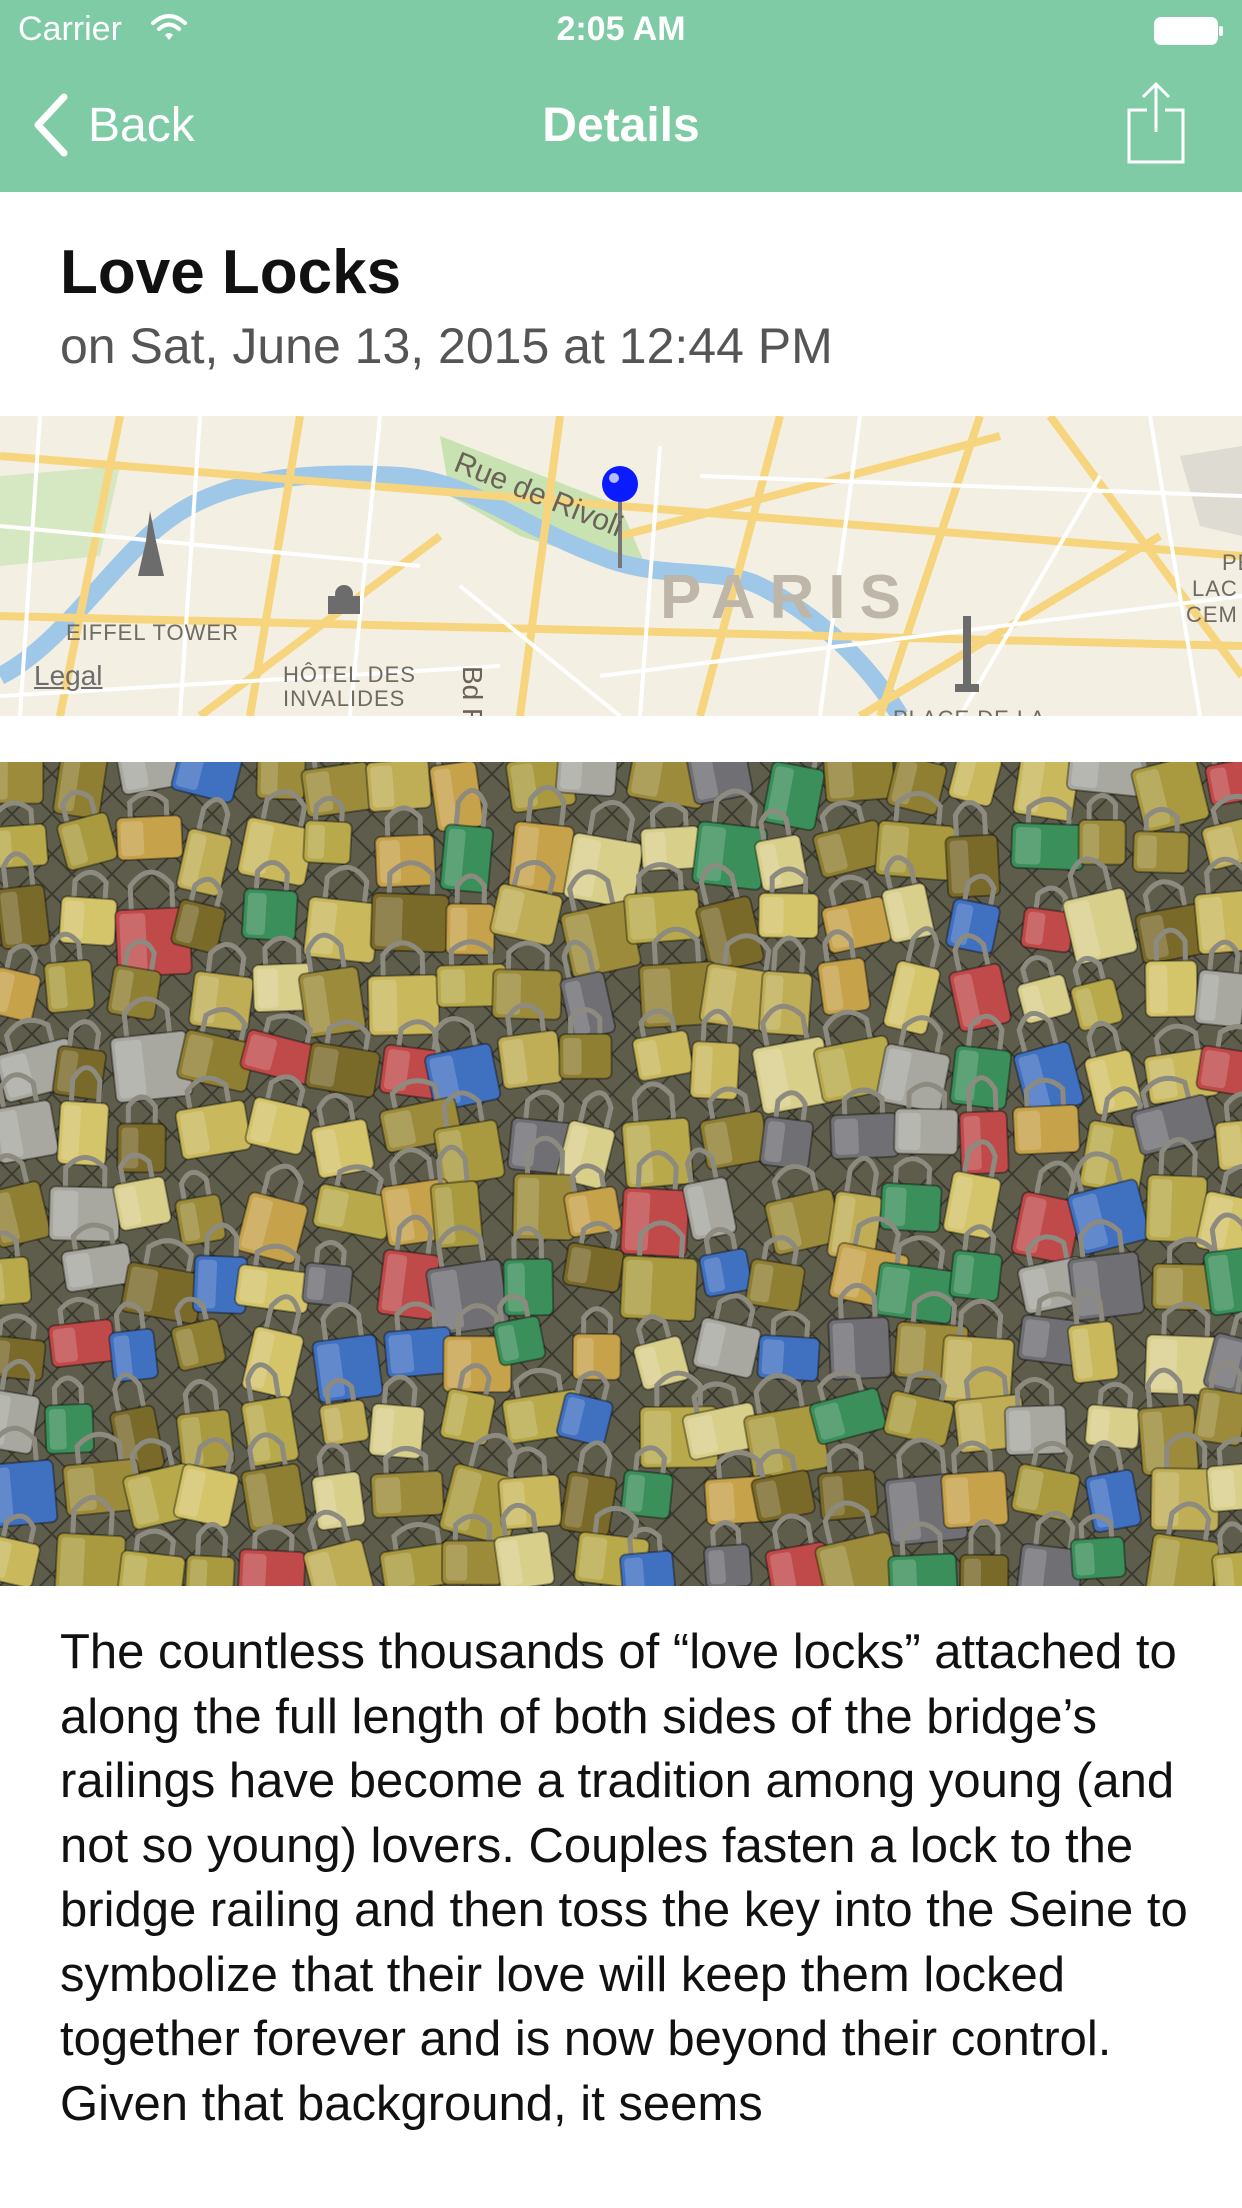 This screenshot has width=1242, height=2208. What do you see at coordinates (1156, 123) in the screenshot?
I see `share-icon` at bounding box center [1156, 123].